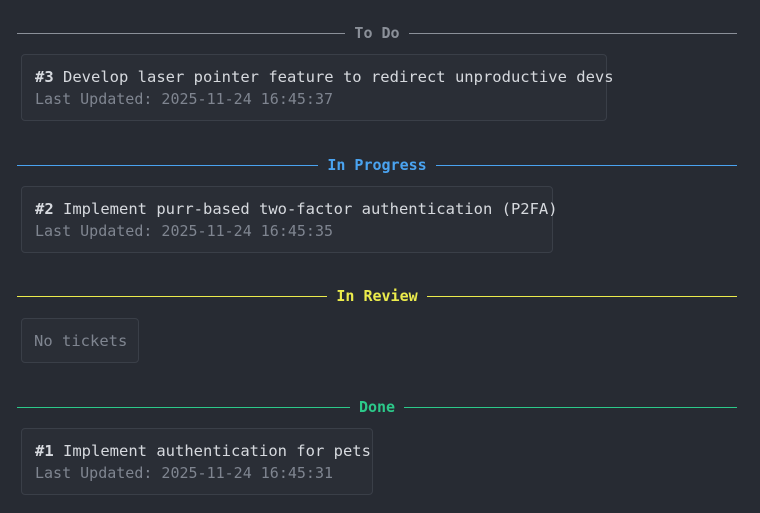 Image resolution: width=760 pixels, height=513 pixels. I want to click on column-in-review-label: In Review, so click(377, 296).